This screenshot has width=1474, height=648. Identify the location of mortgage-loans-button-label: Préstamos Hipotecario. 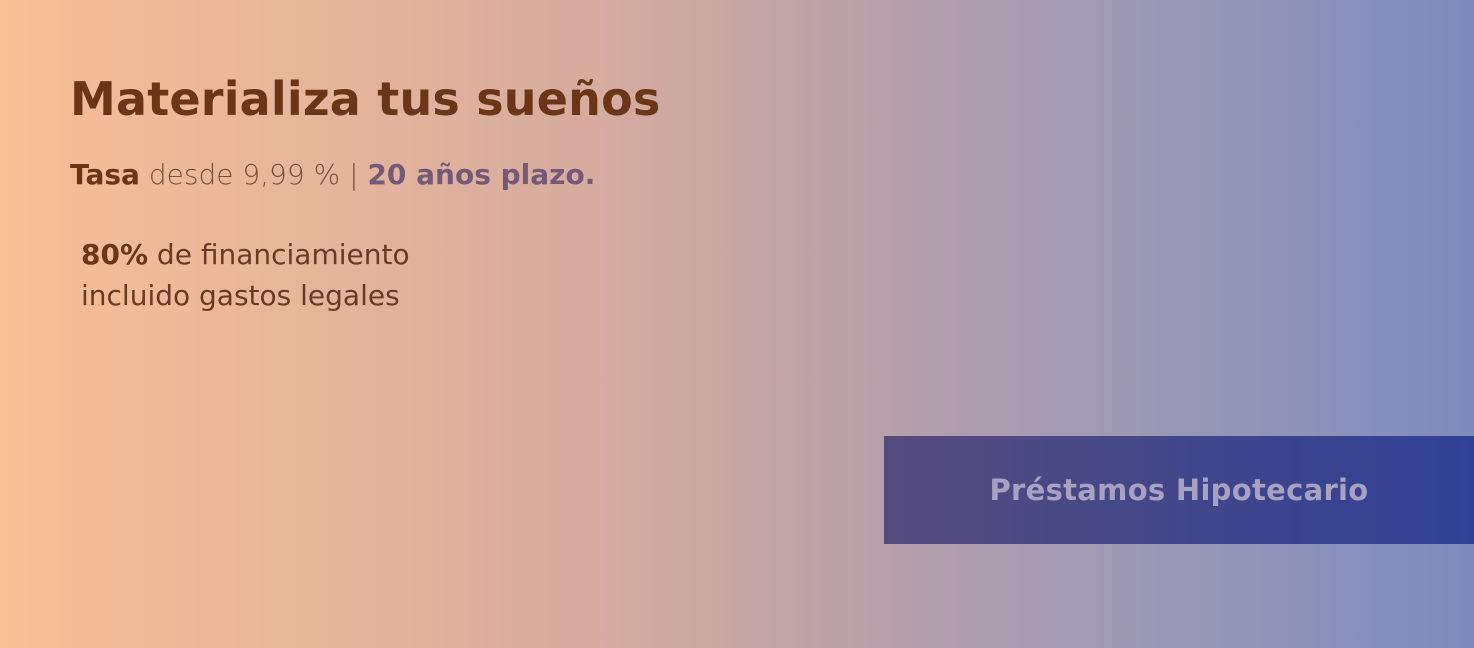
(1179, 490).